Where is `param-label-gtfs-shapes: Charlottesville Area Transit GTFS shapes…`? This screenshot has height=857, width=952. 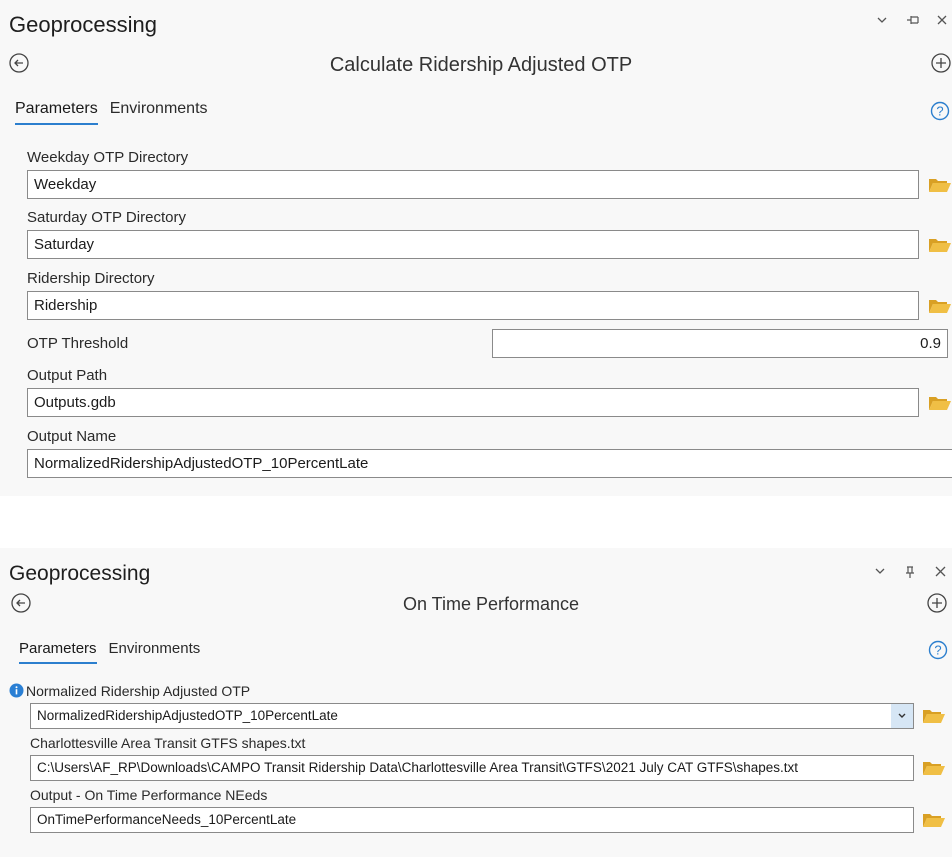 param-label-gtfs-shapes: Charlottesville Area Transit GTFS shapes… is located at coordinates (168, 743).